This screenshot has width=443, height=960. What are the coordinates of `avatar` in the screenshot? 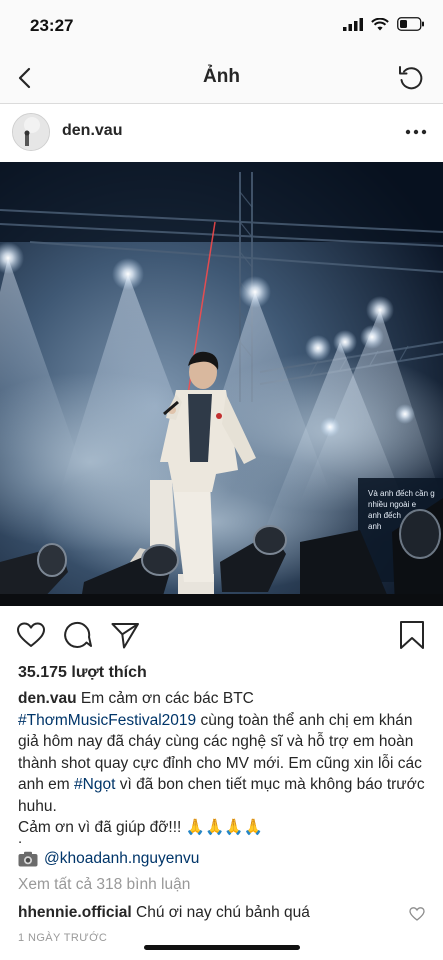 It's located at (31, 132).